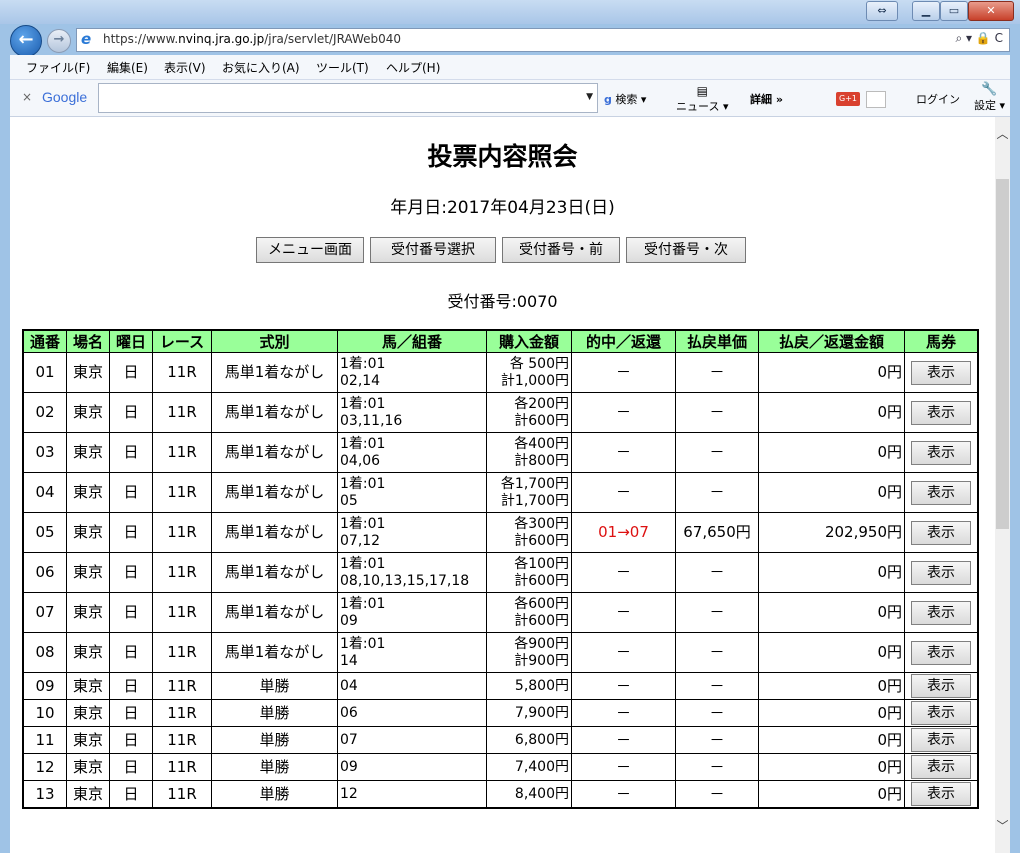 This screenshot has width=1020, height=853. Describe the element at coordinates (185, 67) in the screenshot. I see `menu-view: 表示(V)` at that location.